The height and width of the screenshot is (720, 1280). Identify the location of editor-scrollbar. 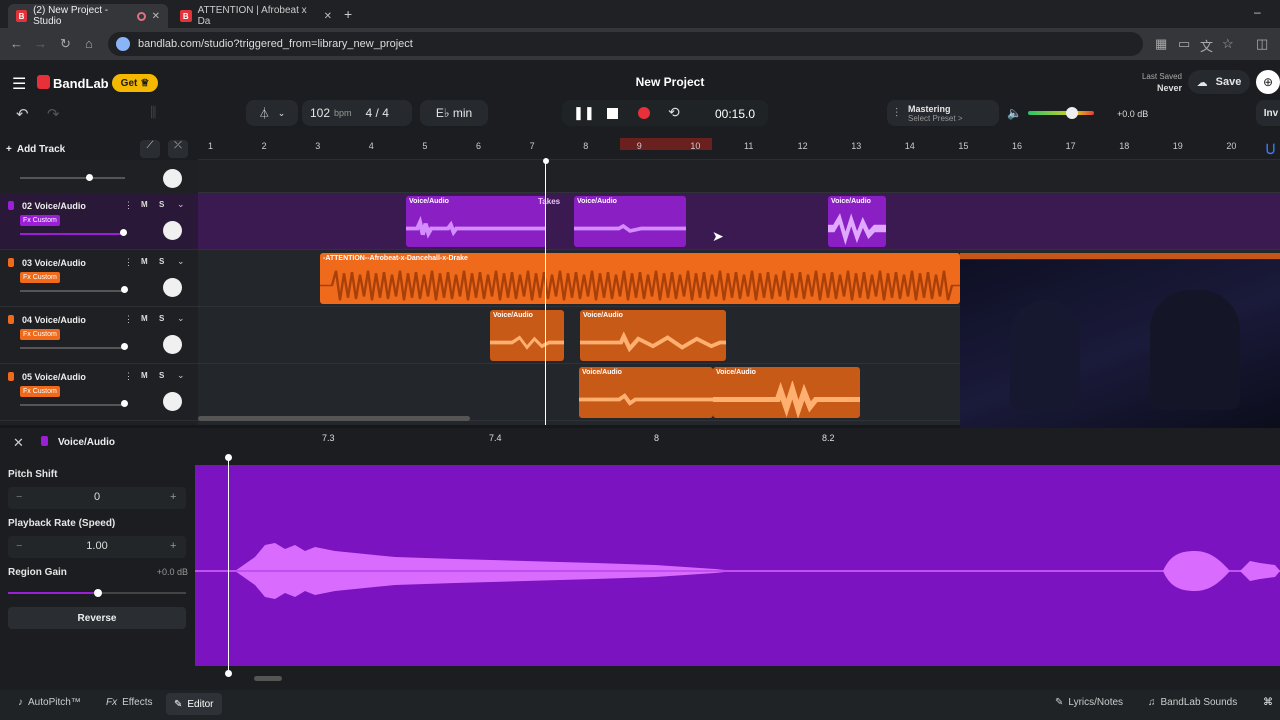
(268, 678).